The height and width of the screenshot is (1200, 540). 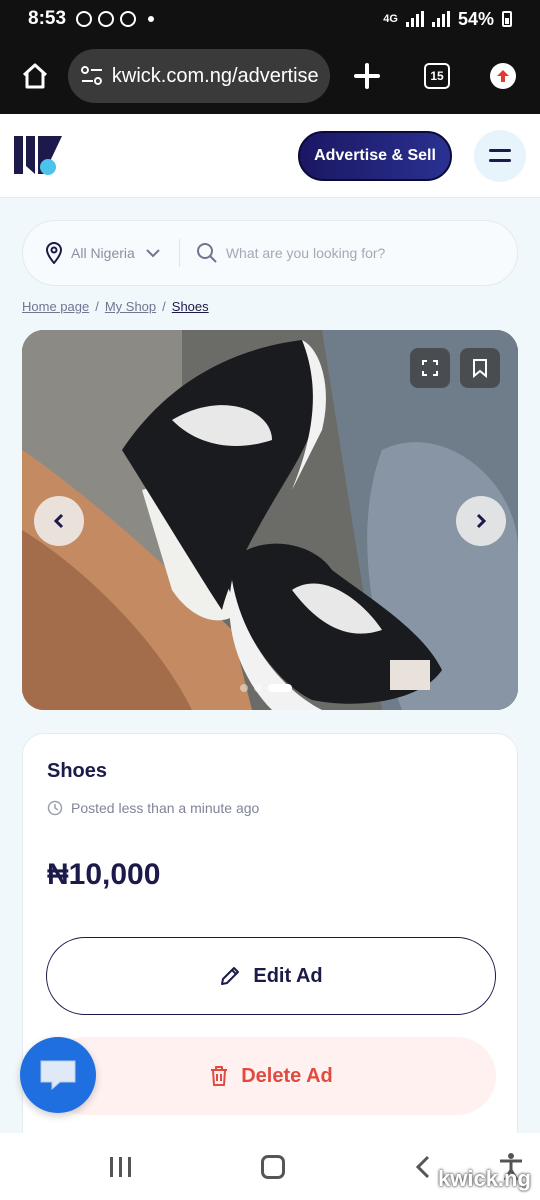 What do you see at coordinates (306, 253) in the screenshot?
I see `search-input: What are you looking for?` at bounding box center [306, 253].